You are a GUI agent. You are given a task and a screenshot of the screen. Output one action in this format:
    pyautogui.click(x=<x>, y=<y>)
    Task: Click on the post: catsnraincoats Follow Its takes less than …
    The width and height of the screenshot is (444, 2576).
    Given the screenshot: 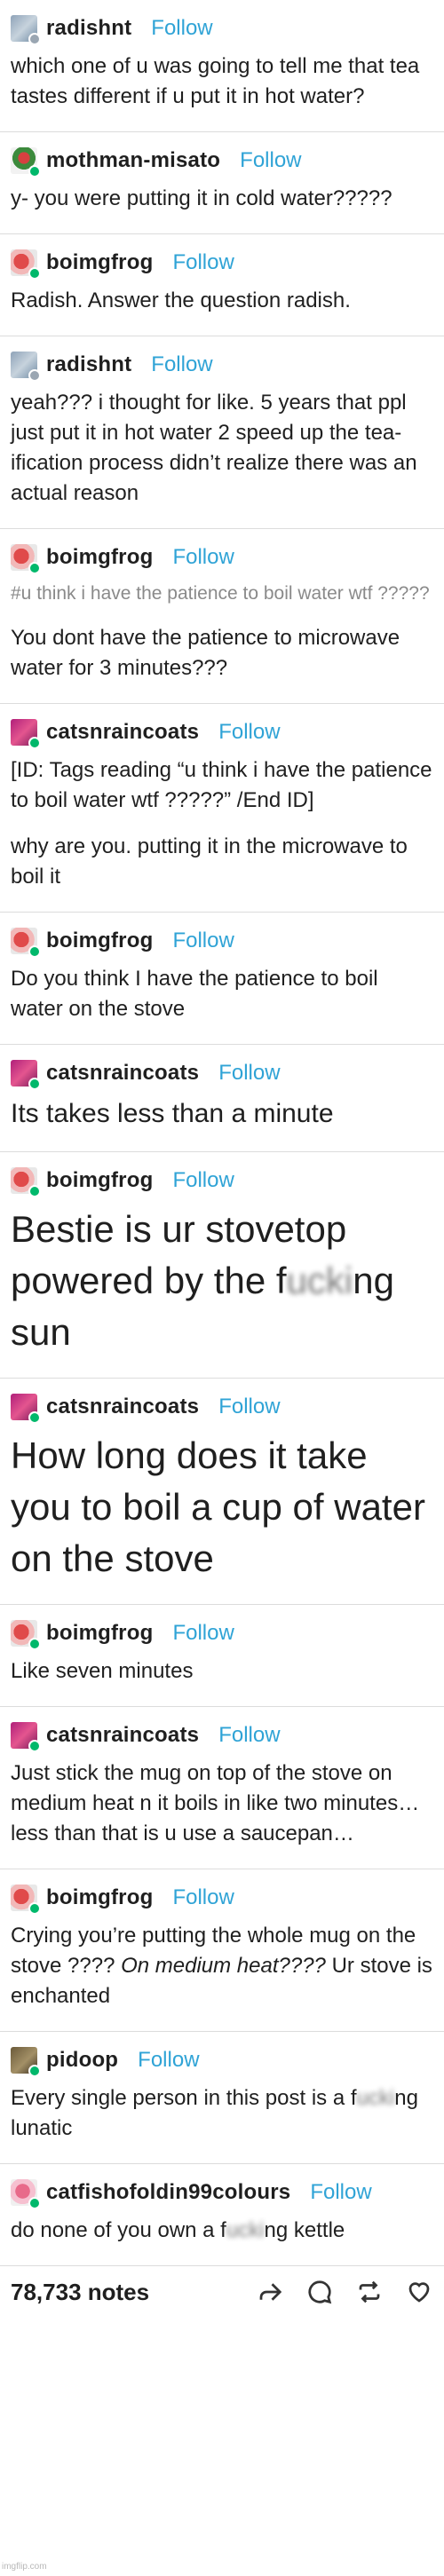 What is the action you would take?
    pyautogui.click(x=222, y=1098)
    